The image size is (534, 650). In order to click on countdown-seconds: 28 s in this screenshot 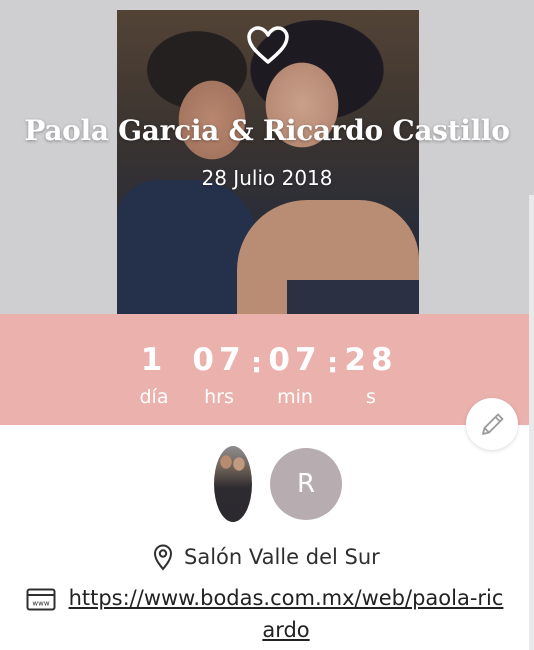, I will do `click(371, 377)`.